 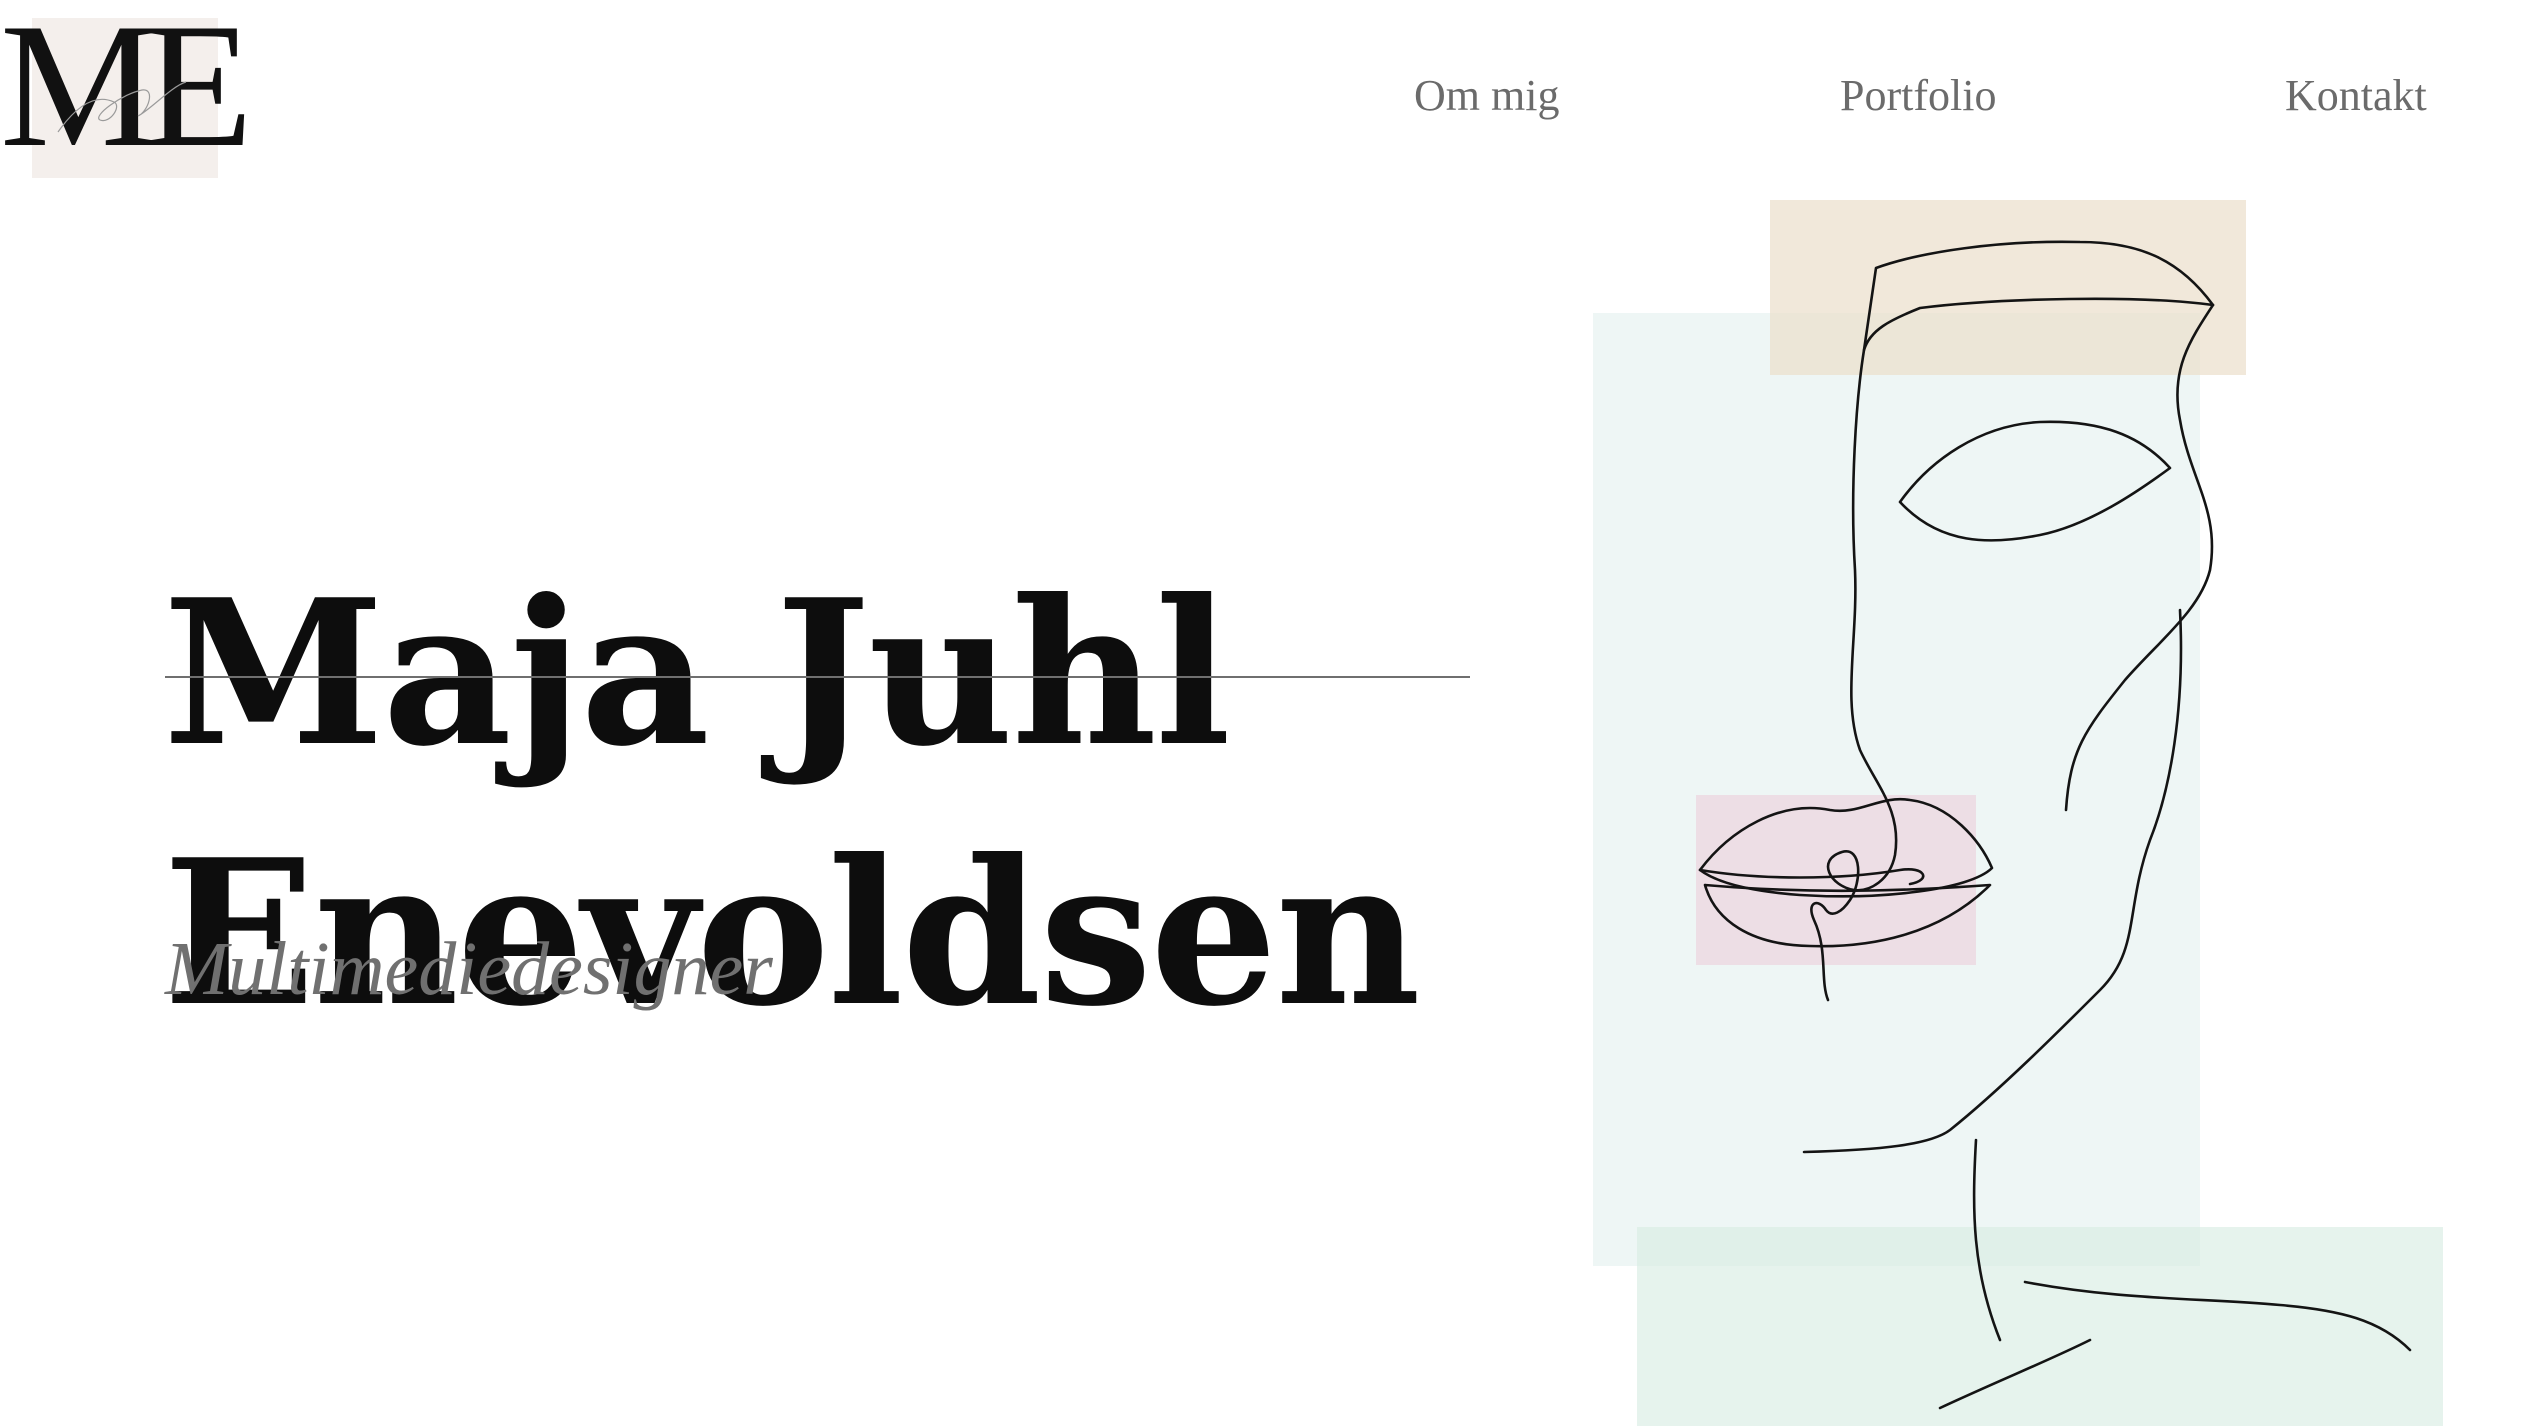 I want to click on hero-first-name: Maja Juhl, so click(x=697, y=673).